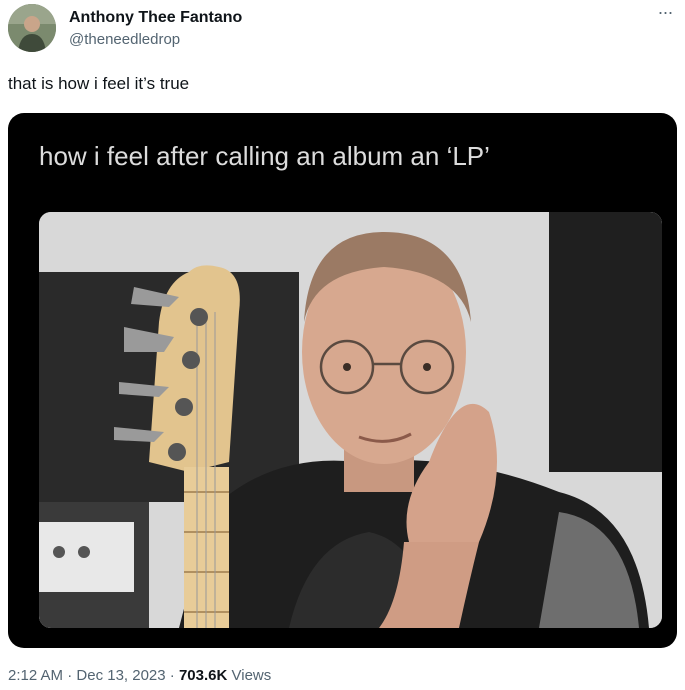 The image size is (685, 690). I want to click on more-icon: ···, so click(665, 15).